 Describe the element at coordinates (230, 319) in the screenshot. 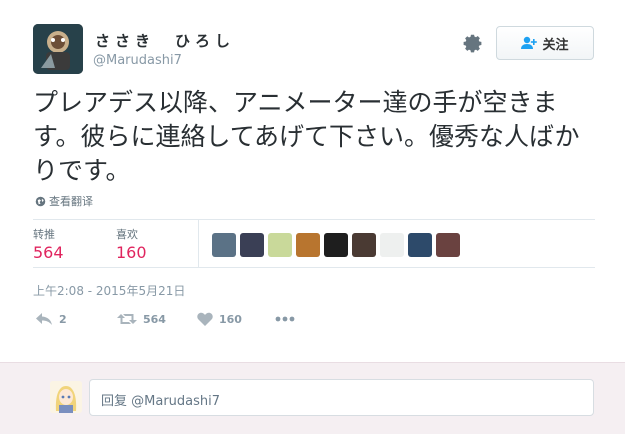

I see `like-count: 160` at that location.